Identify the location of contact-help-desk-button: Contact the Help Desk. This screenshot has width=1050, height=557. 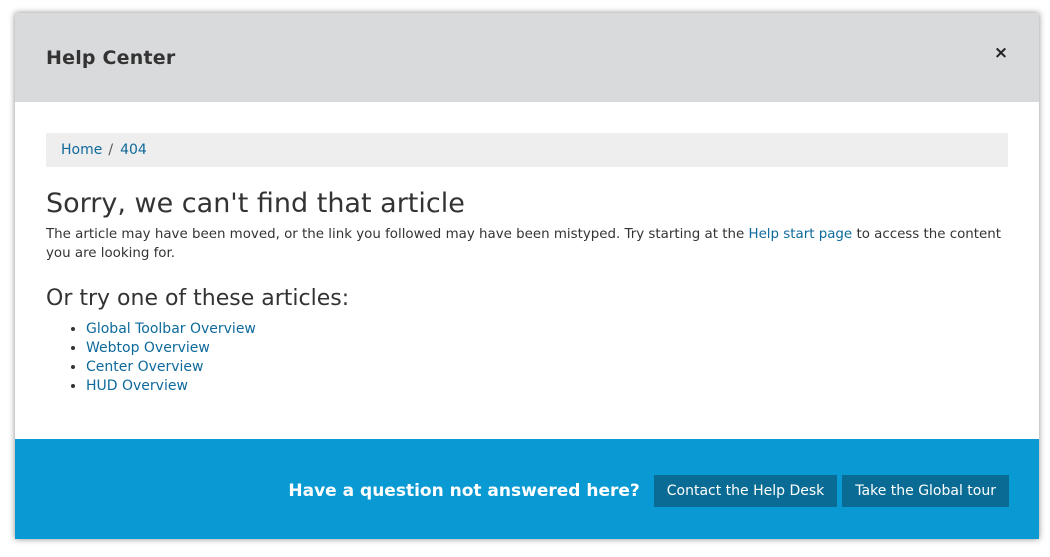
(745, 491).